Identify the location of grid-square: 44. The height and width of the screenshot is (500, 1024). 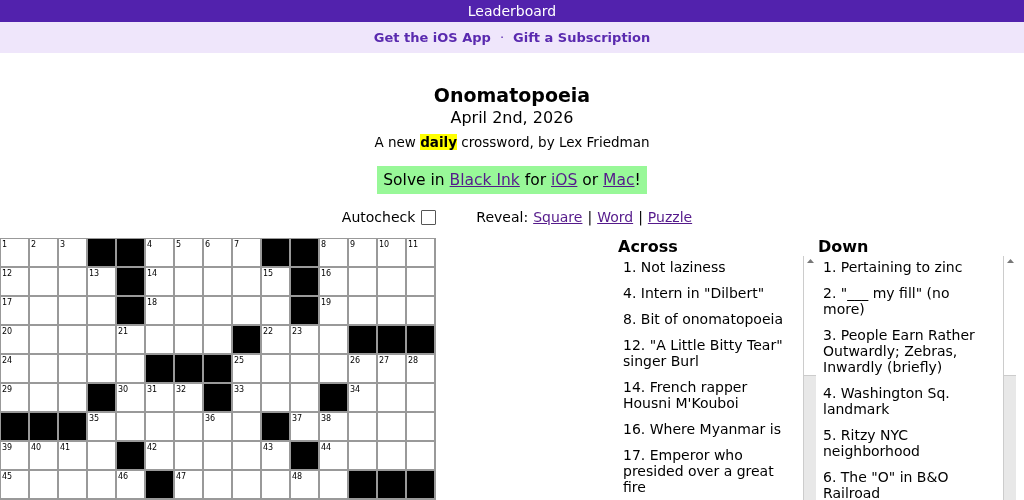
(334, 456).